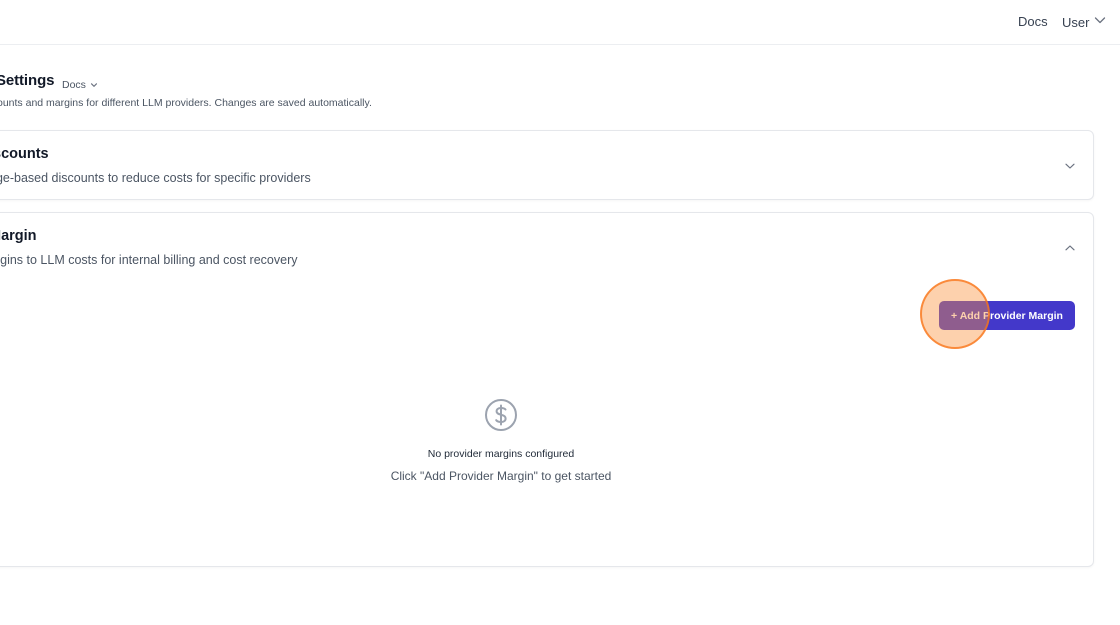 The height and width of the screenshot is (625, 1120). What do you see at coordinates (18, 236) in the screenshot?
I see `margin-section-title: Margin` at bounding box center [18, 236].